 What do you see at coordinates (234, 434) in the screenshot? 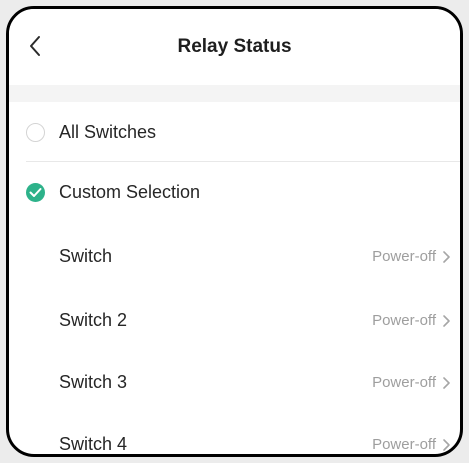
I see `switch-row-switch-4: Switch 4 Power-off` at bounding box center [234, 434].